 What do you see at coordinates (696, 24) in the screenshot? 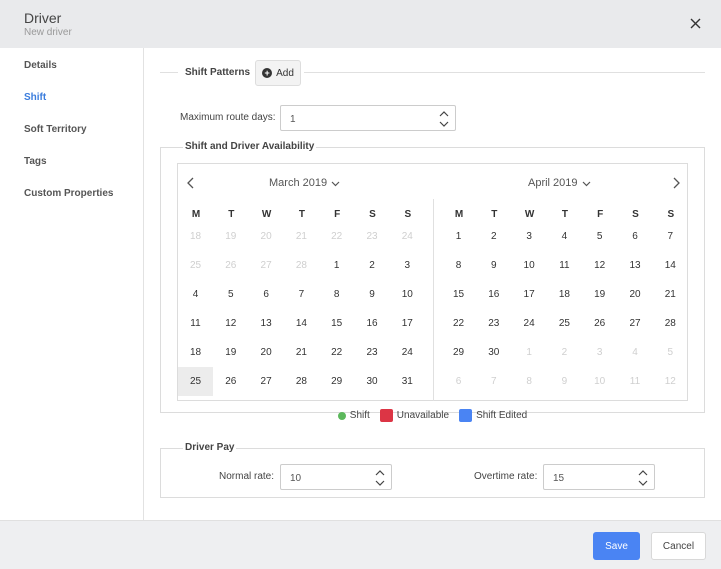
I see `close-icon` at bounding box center [696, 24].